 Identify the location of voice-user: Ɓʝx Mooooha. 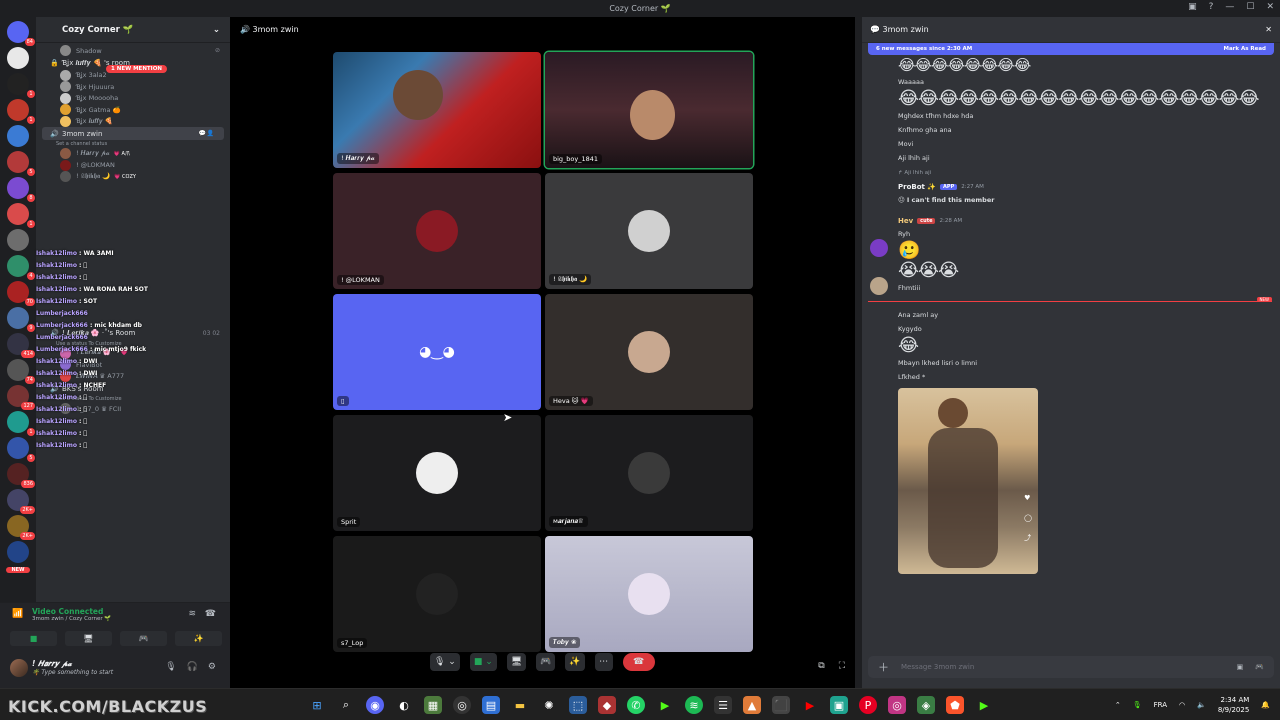
(136, 98).